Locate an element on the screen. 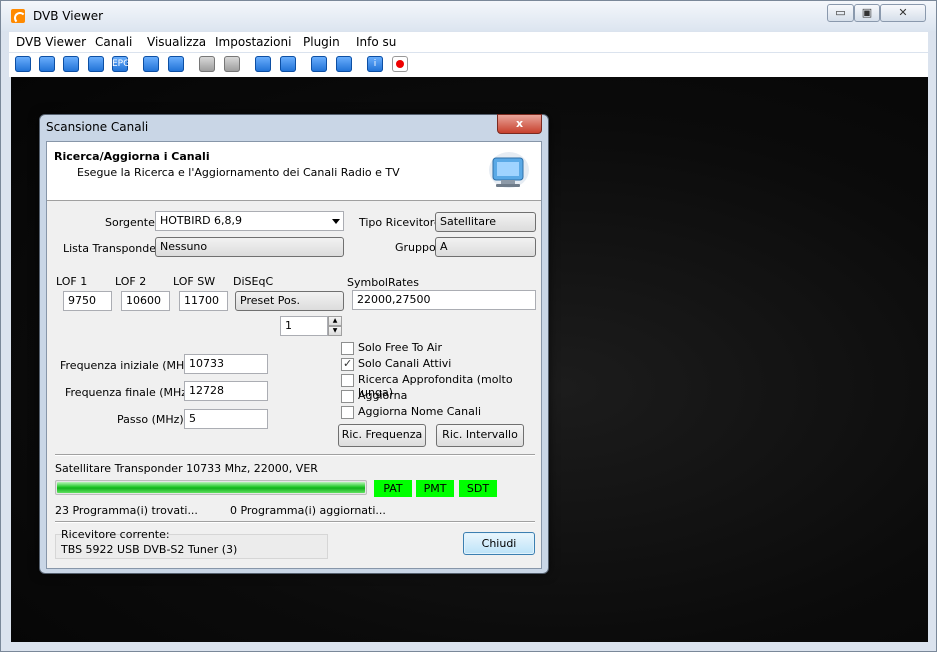  freq-start-label: Frequenza iniziale (MHz) is located at coordinates (127, 365).